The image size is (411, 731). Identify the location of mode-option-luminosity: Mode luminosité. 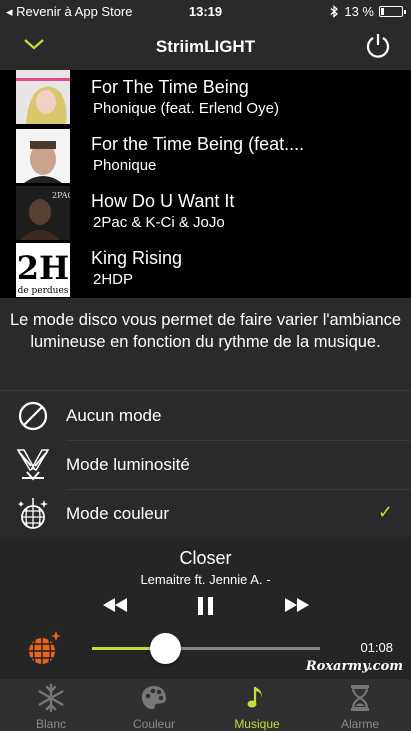
(205, 465).